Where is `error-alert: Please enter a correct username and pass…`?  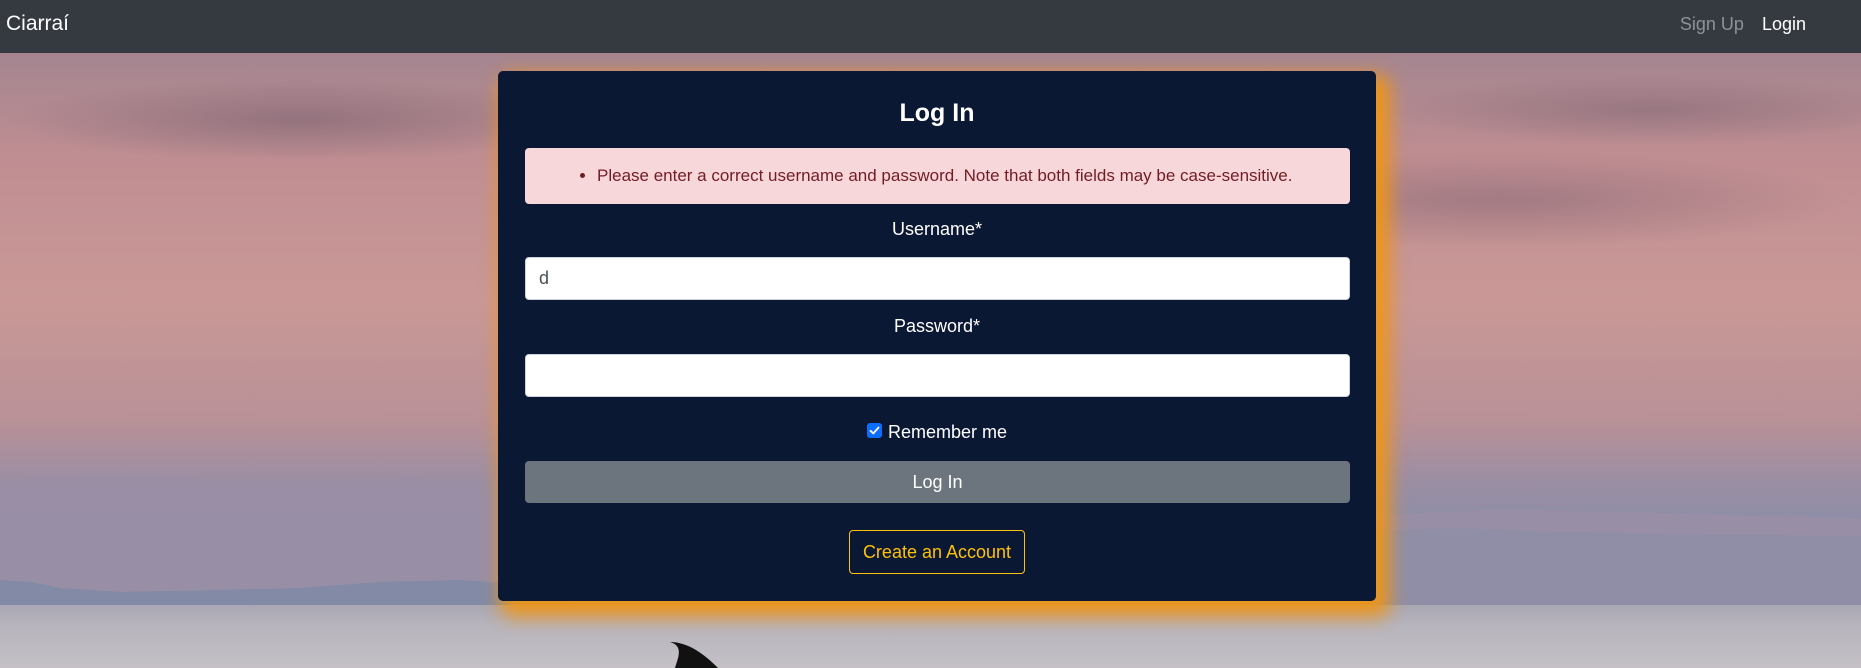
error-alert: Please enter a correct username and pass… is located at coordinates (937, 176).